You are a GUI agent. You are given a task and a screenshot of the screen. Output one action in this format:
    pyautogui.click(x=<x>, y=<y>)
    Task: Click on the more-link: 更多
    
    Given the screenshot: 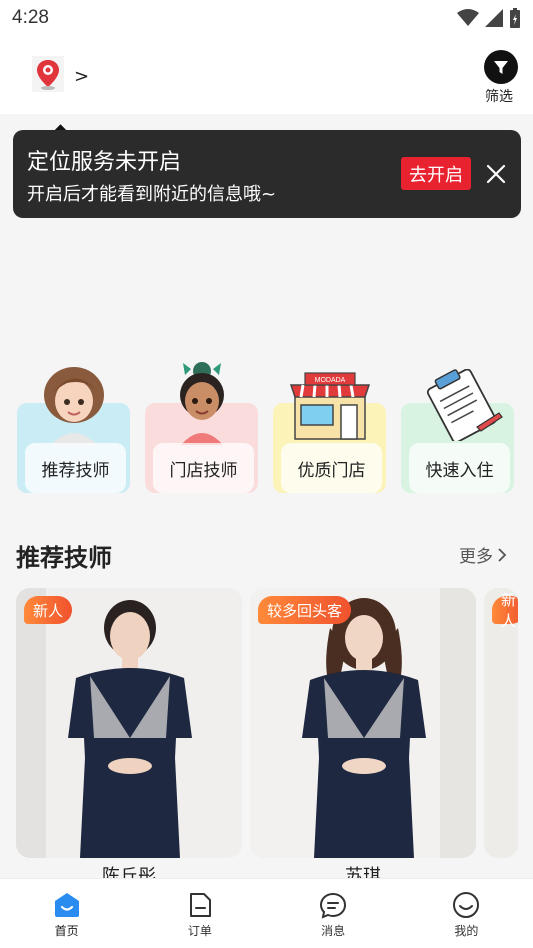 What is the action you would take?
    pyautogui.click(x=483, y=554)
    